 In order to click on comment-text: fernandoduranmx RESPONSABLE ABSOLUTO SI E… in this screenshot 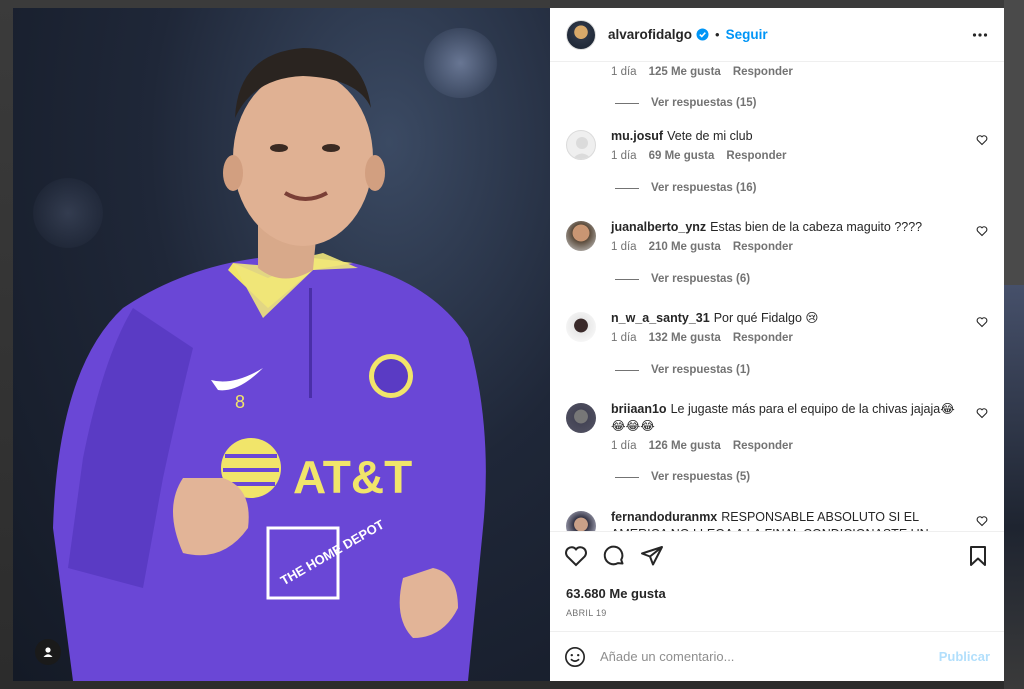, I will do `click(770, 520)`.